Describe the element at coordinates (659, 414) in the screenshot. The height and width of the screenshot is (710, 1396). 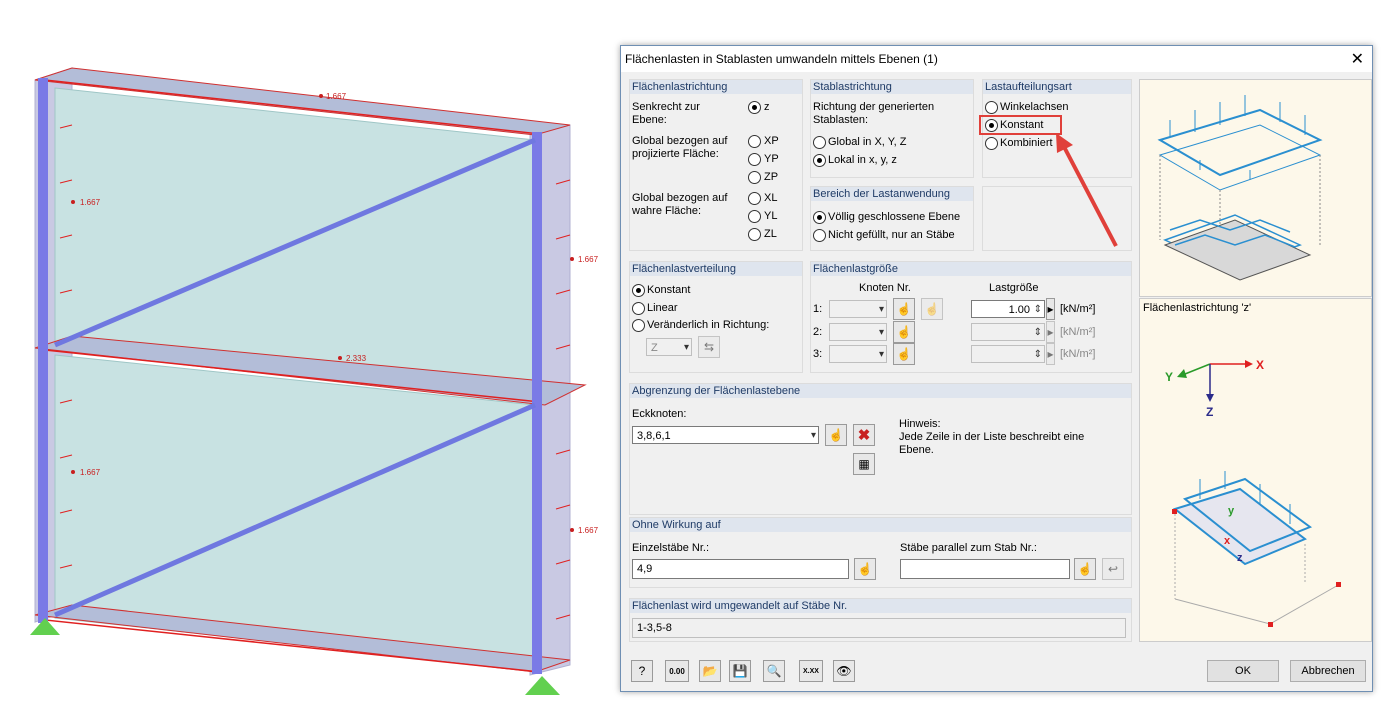
I see `eckknoten-label: Eckknoten:` at that location.